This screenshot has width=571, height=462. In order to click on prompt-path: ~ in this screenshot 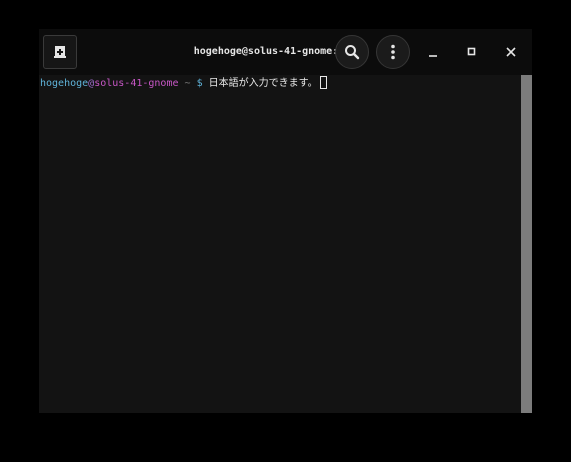, I will do `click(187, 83)`.